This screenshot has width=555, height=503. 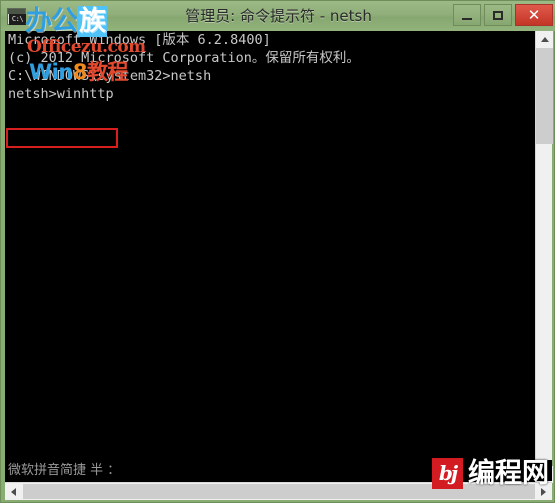 I want to click on console-line: (c) 2012 Microsoft Corporation。保留所有权利。, so click(x=184, y=58).